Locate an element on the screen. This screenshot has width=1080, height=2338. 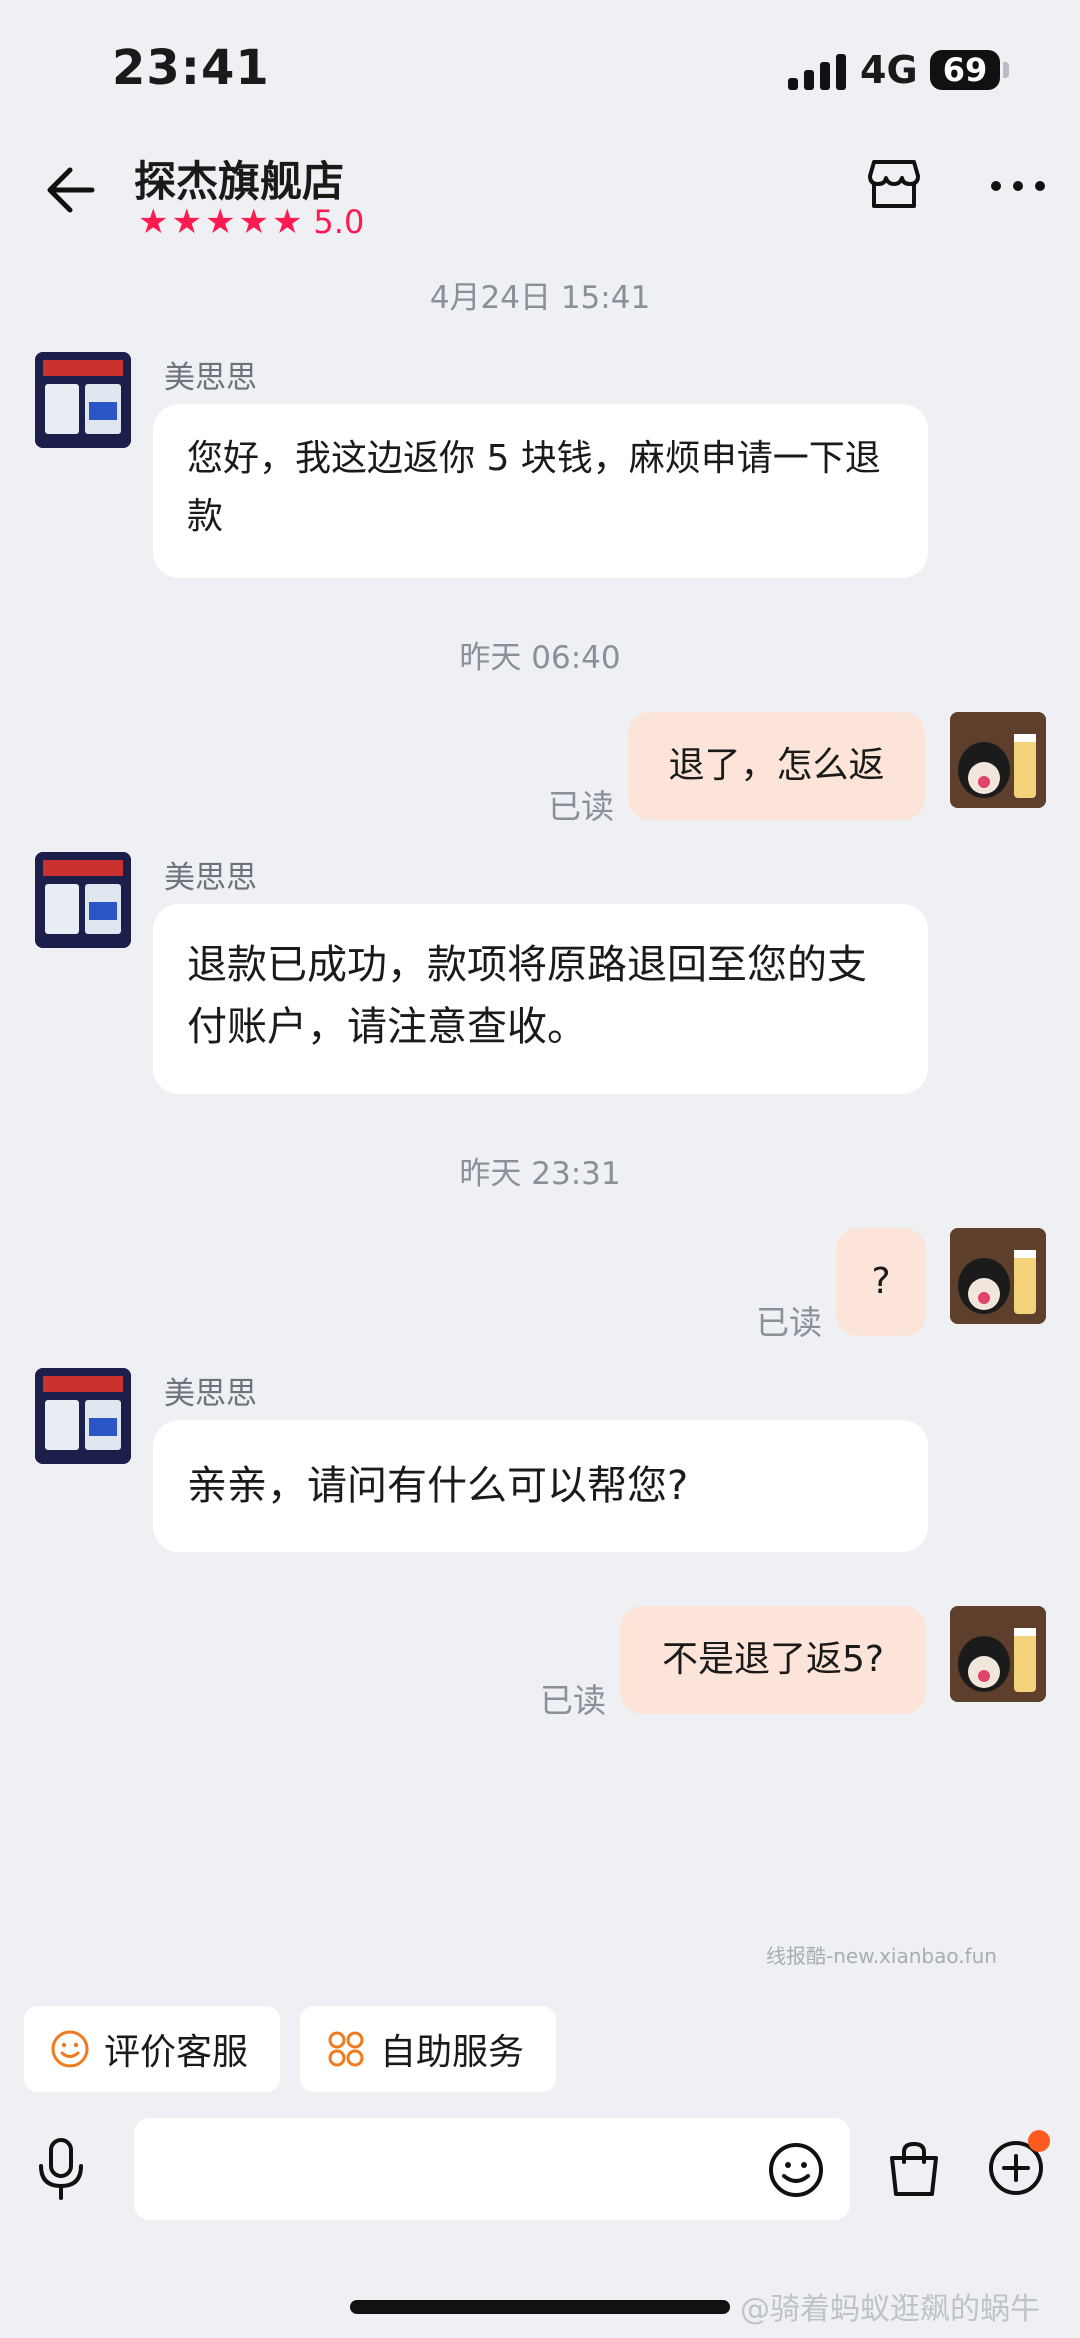
incoming-message: 退款已成功，款项将原路退回至您的支付账户，请注意查收。 is located at coordinates (540, 999).